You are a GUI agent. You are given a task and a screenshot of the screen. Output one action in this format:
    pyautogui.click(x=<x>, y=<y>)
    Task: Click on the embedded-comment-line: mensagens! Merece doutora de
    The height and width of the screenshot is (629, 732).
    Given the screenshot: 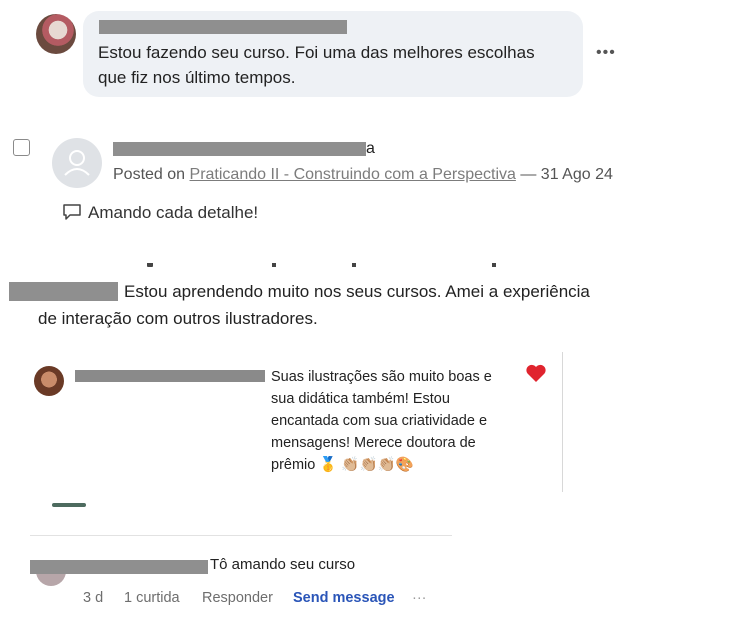 What is the action you would take?
    pyautogui.click(x=373, y=443)
    